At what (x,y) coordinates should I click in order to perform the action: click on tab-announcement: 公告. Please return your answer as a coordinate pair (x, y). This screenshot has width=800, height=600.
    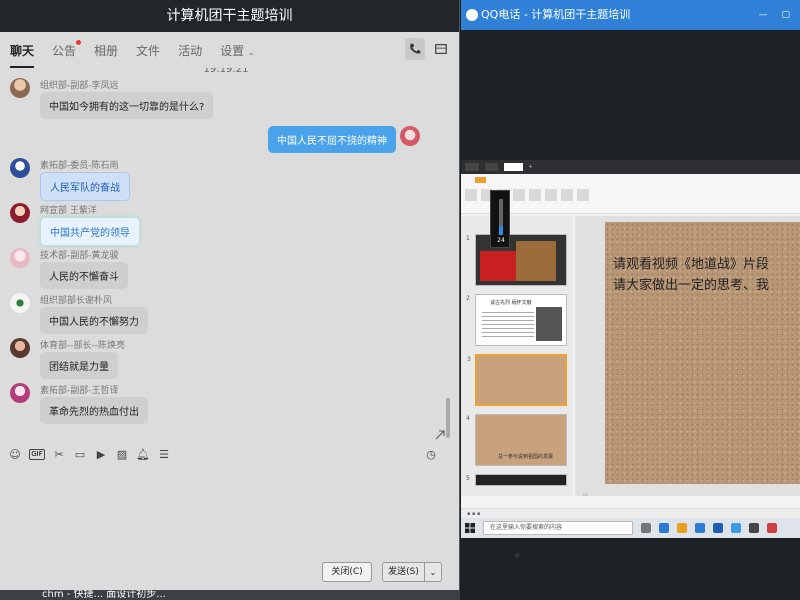
    Looking at the image, I should click on (67, 49).